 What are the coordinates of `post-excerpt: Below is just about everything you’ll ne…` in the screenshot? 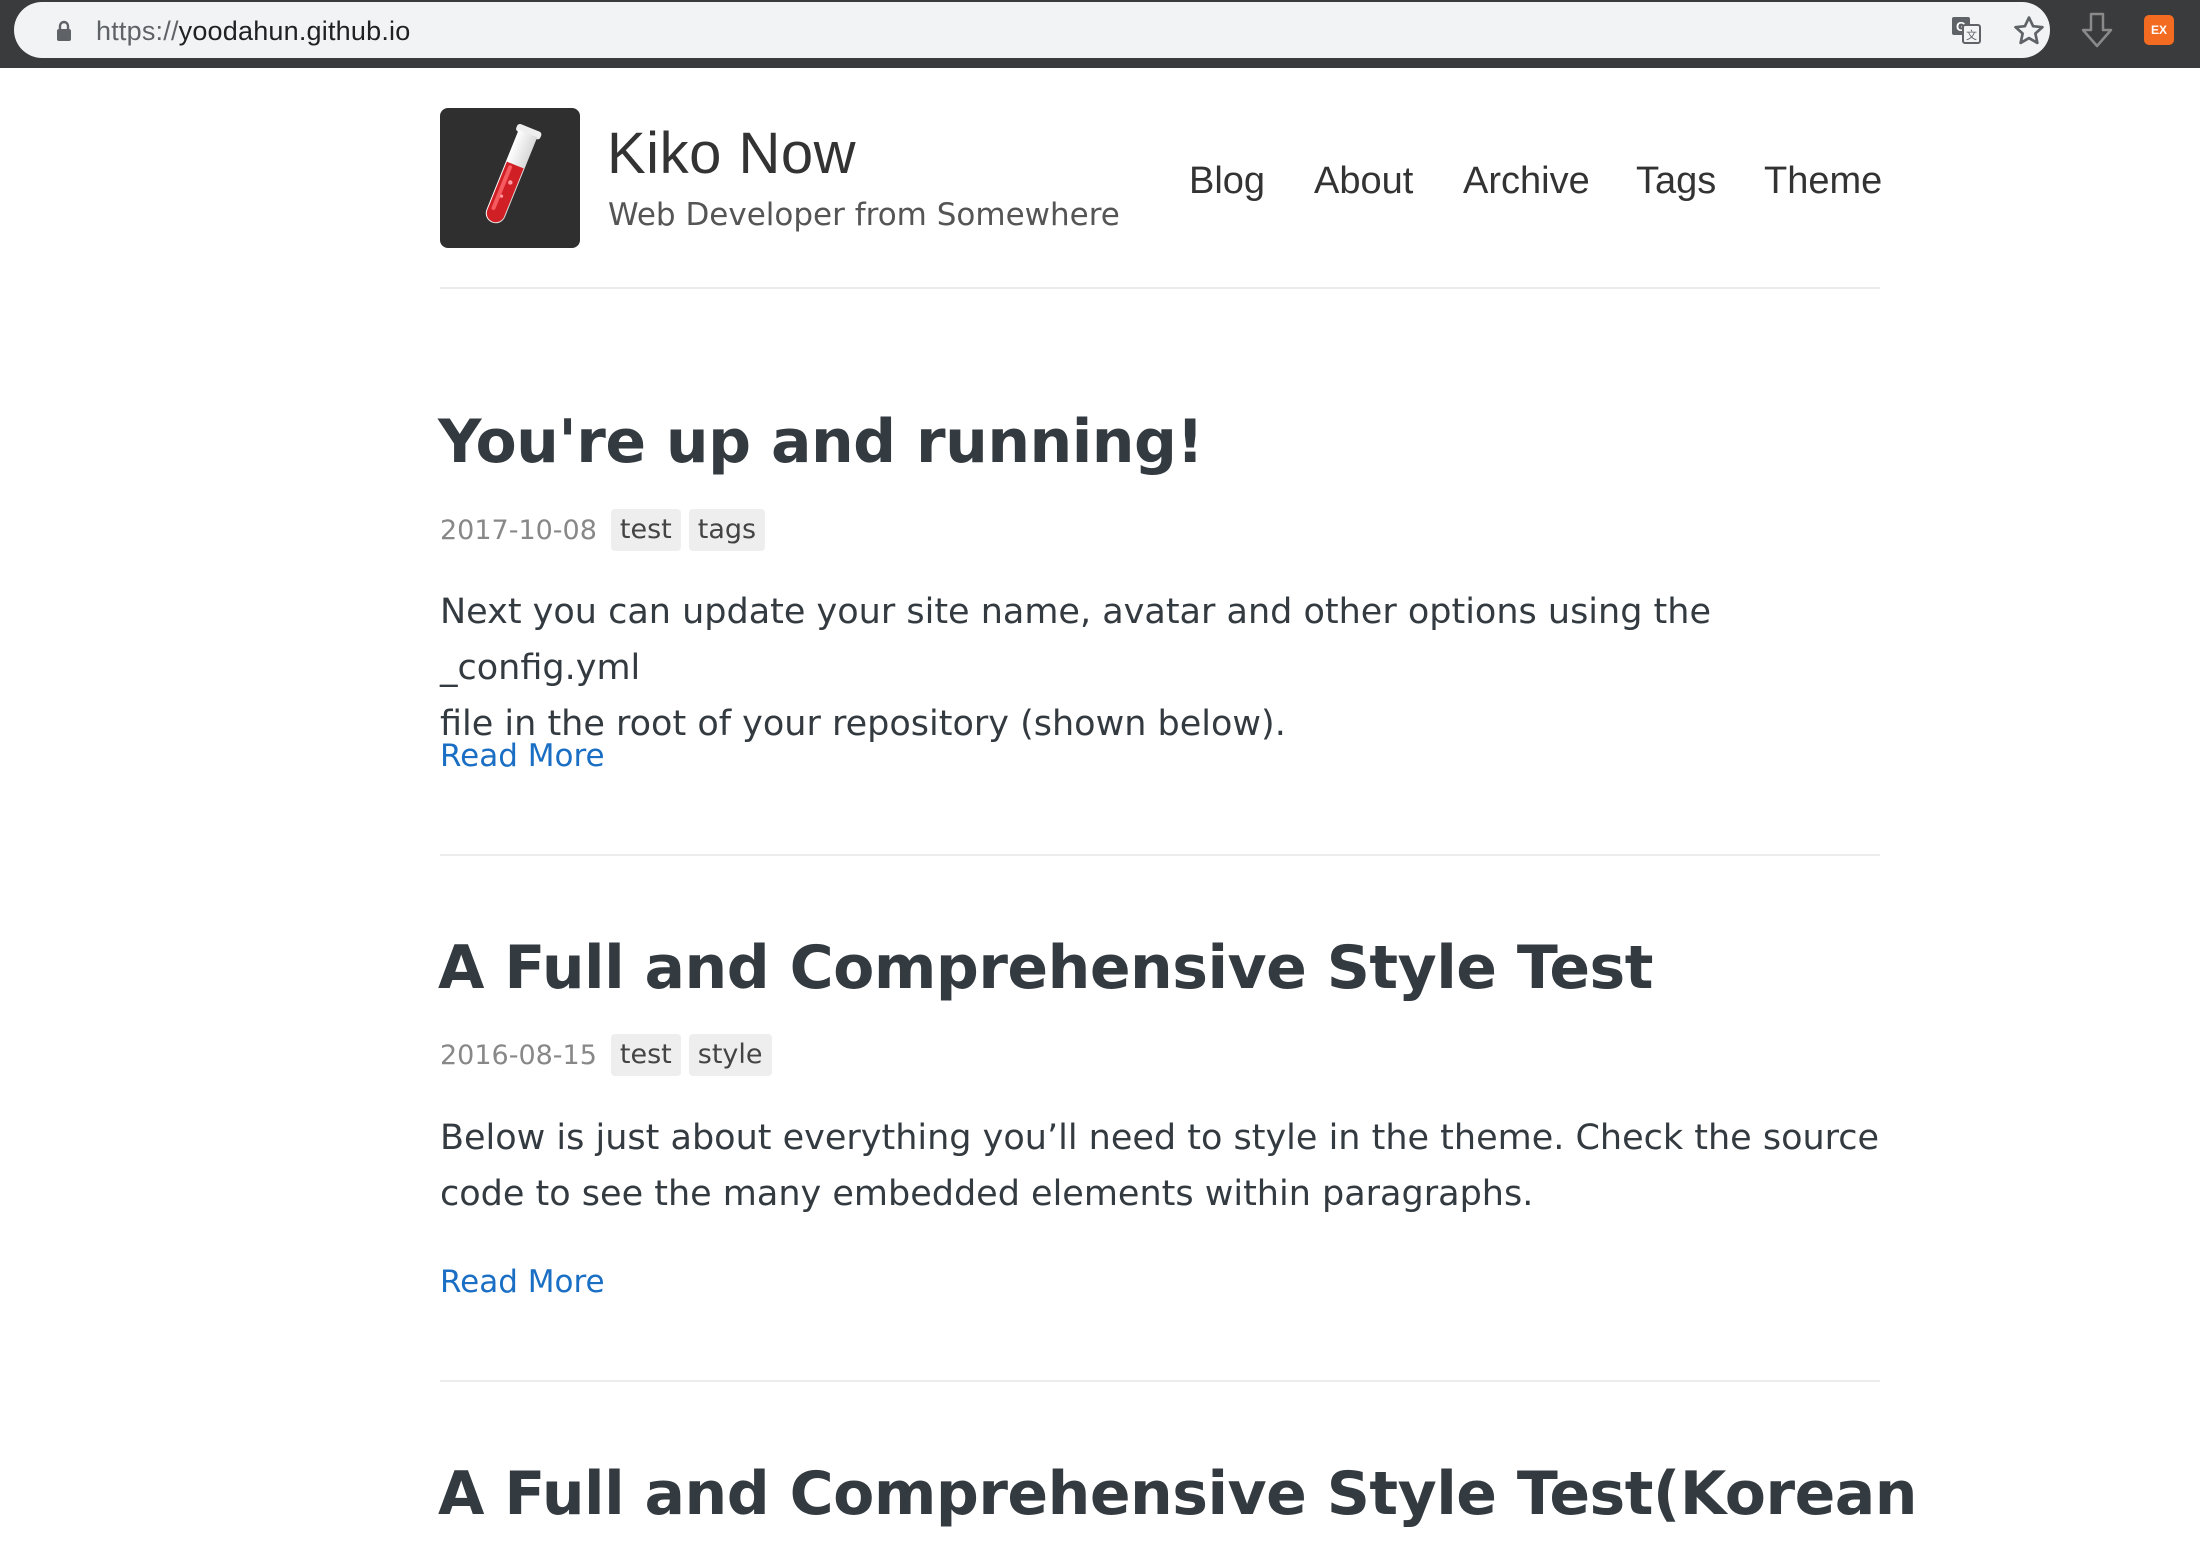 It's located at (1160, 1166).